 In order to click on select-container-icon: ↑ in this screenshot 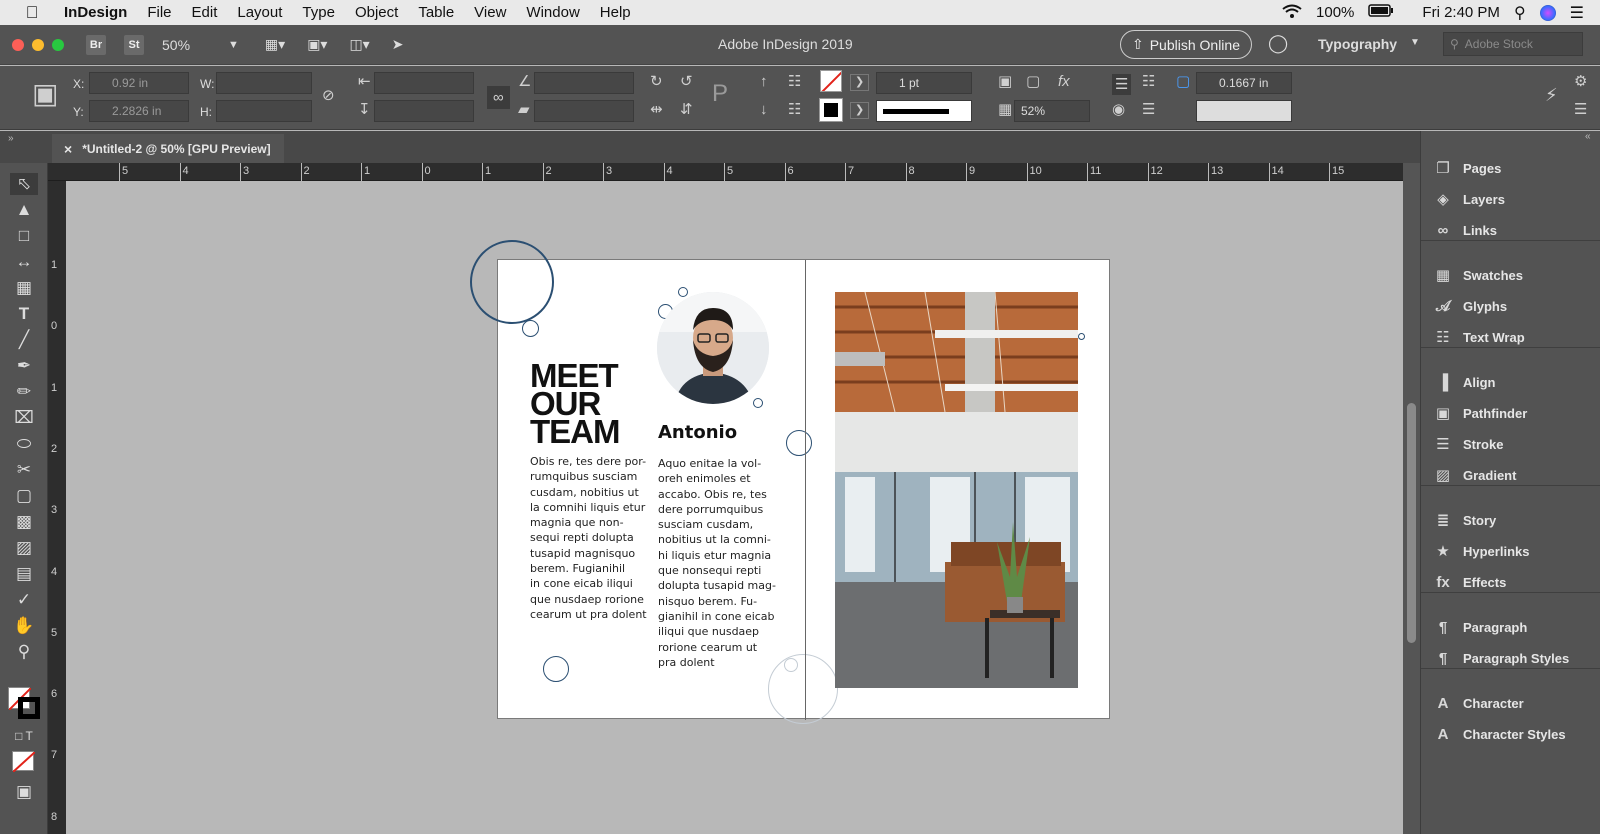, I will do `click(764, 81)`.